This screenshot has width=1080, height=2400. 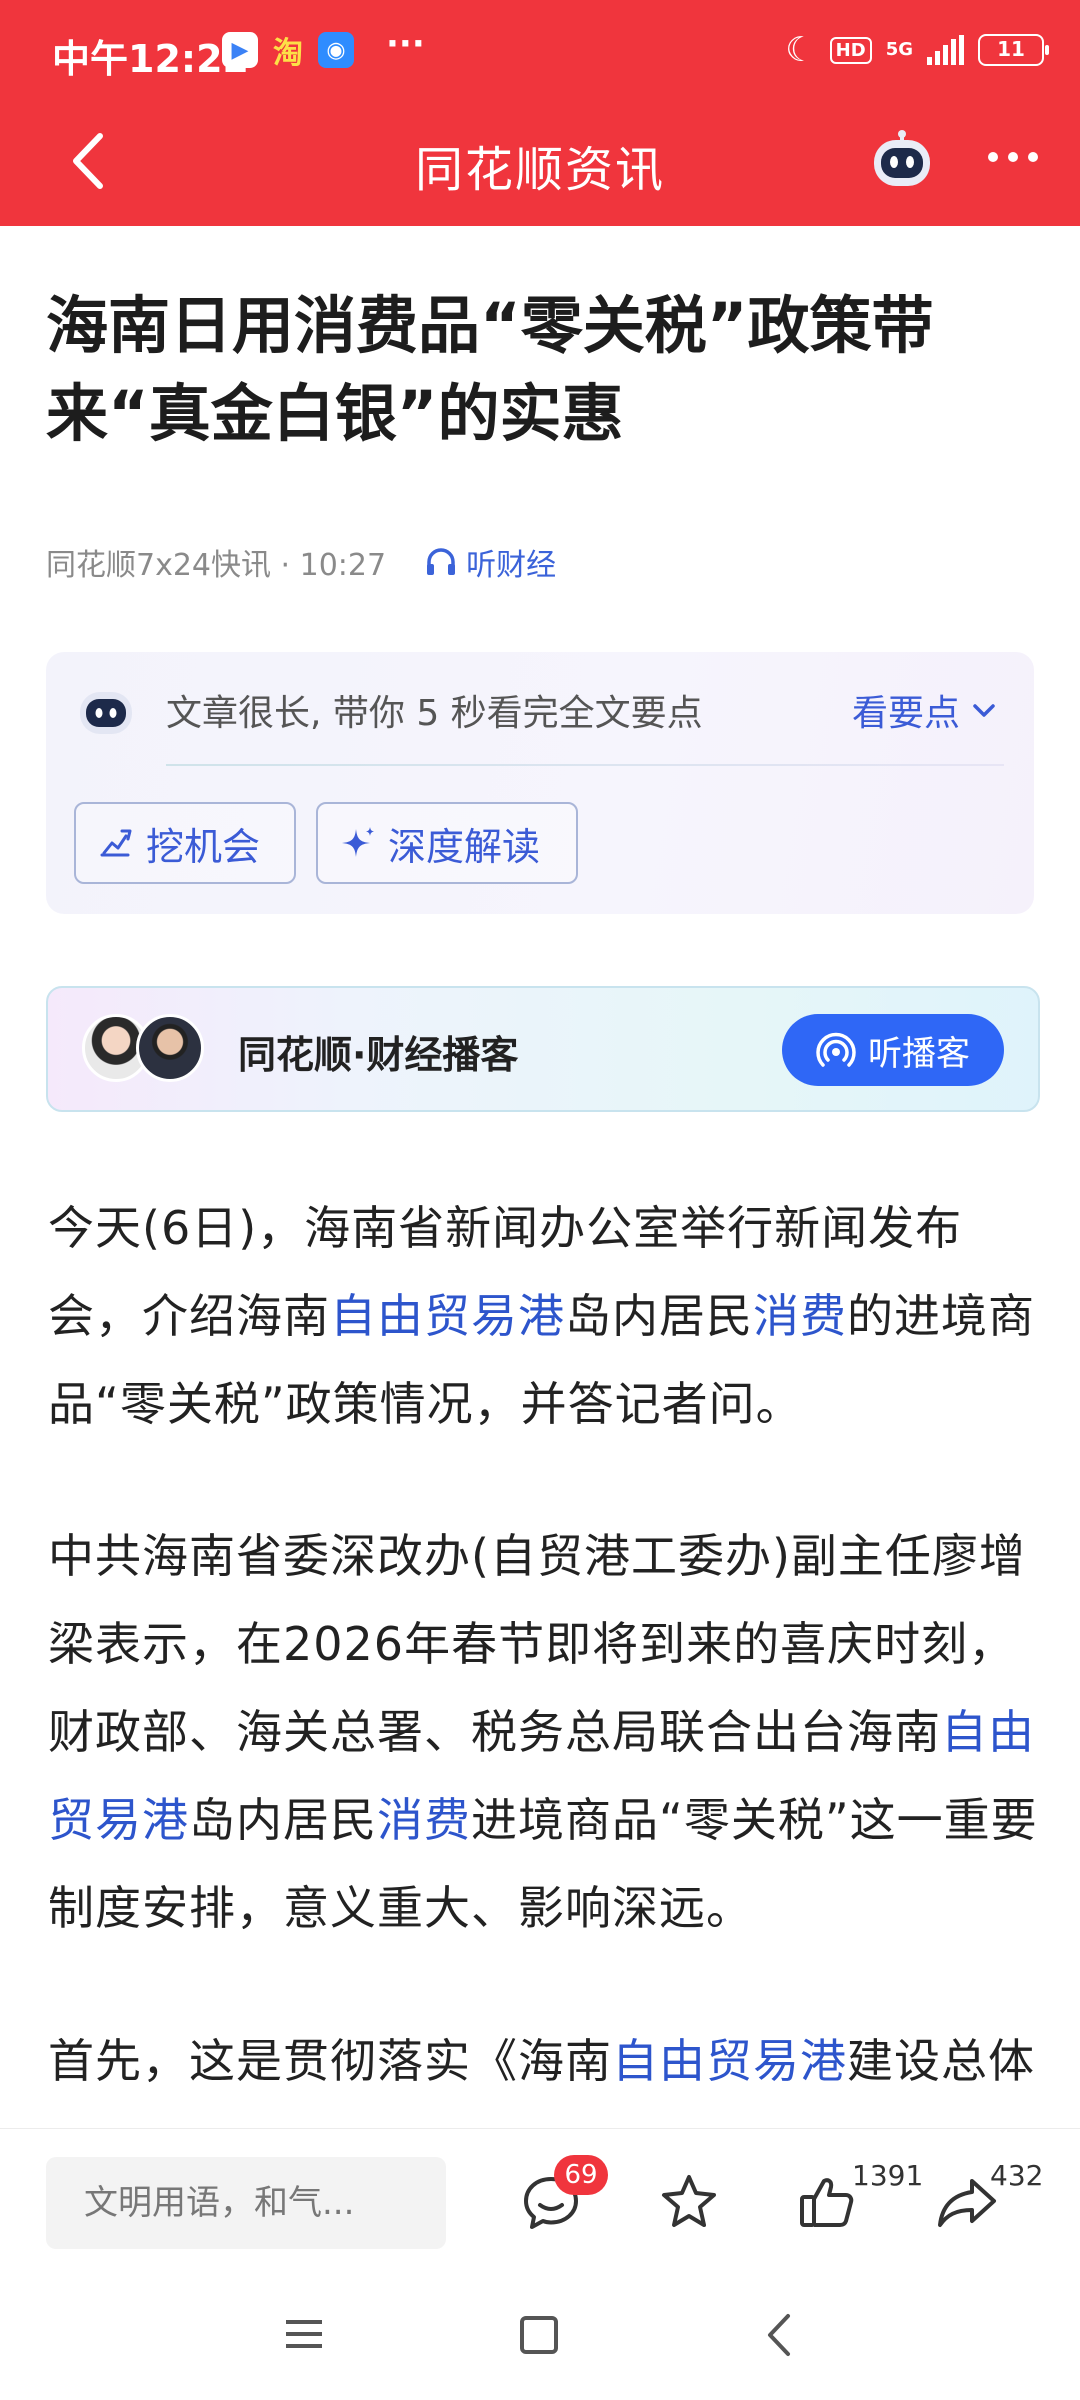 I want to click on sparkle-icon, so click(x=358, y=842).